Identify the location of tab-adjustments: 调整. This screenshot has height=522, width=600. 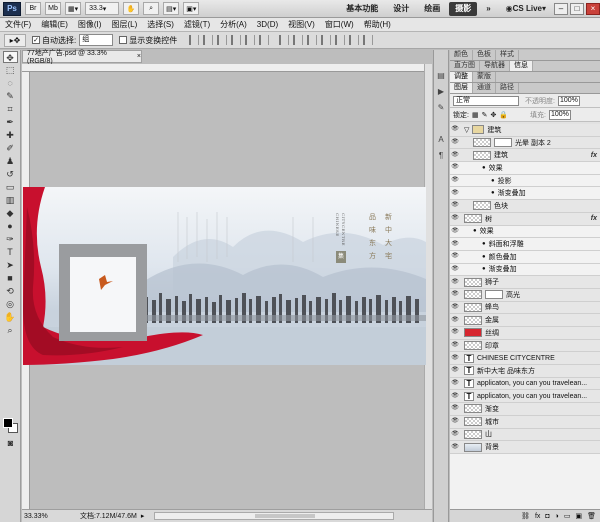
(461, 77).